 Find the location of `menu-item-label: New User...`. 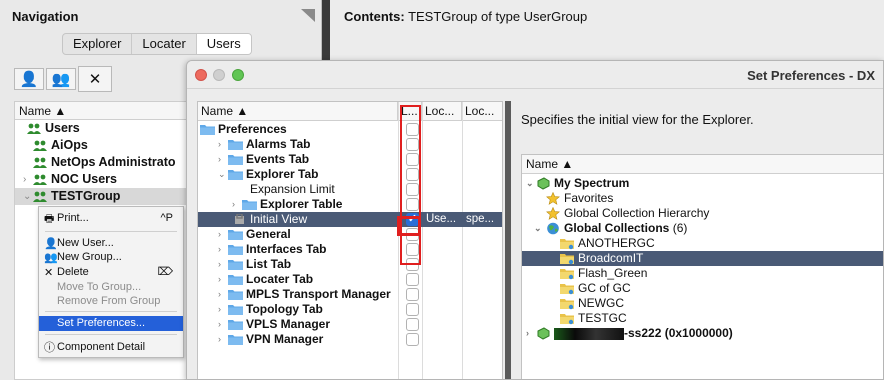

menu-item-label: New User... is located at coordinates (85, 243).